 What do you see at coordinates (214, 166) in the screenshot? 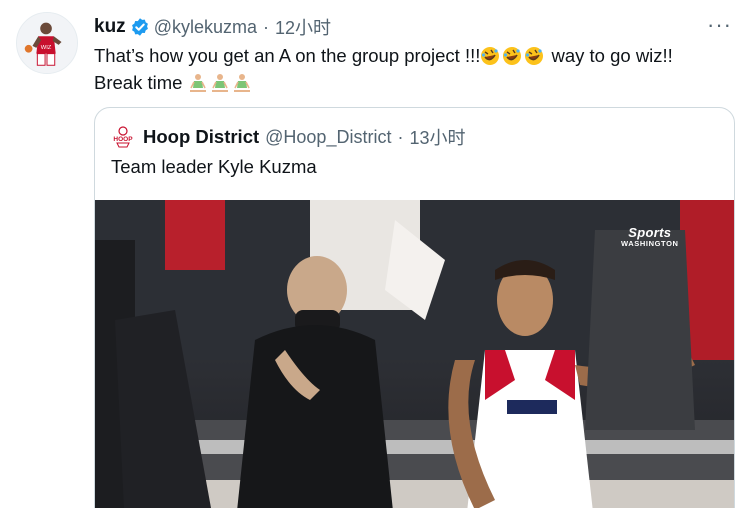
I see `quoted-tweet-text: Team leader Kyle Kuzma` at bounding box center [214, 166].